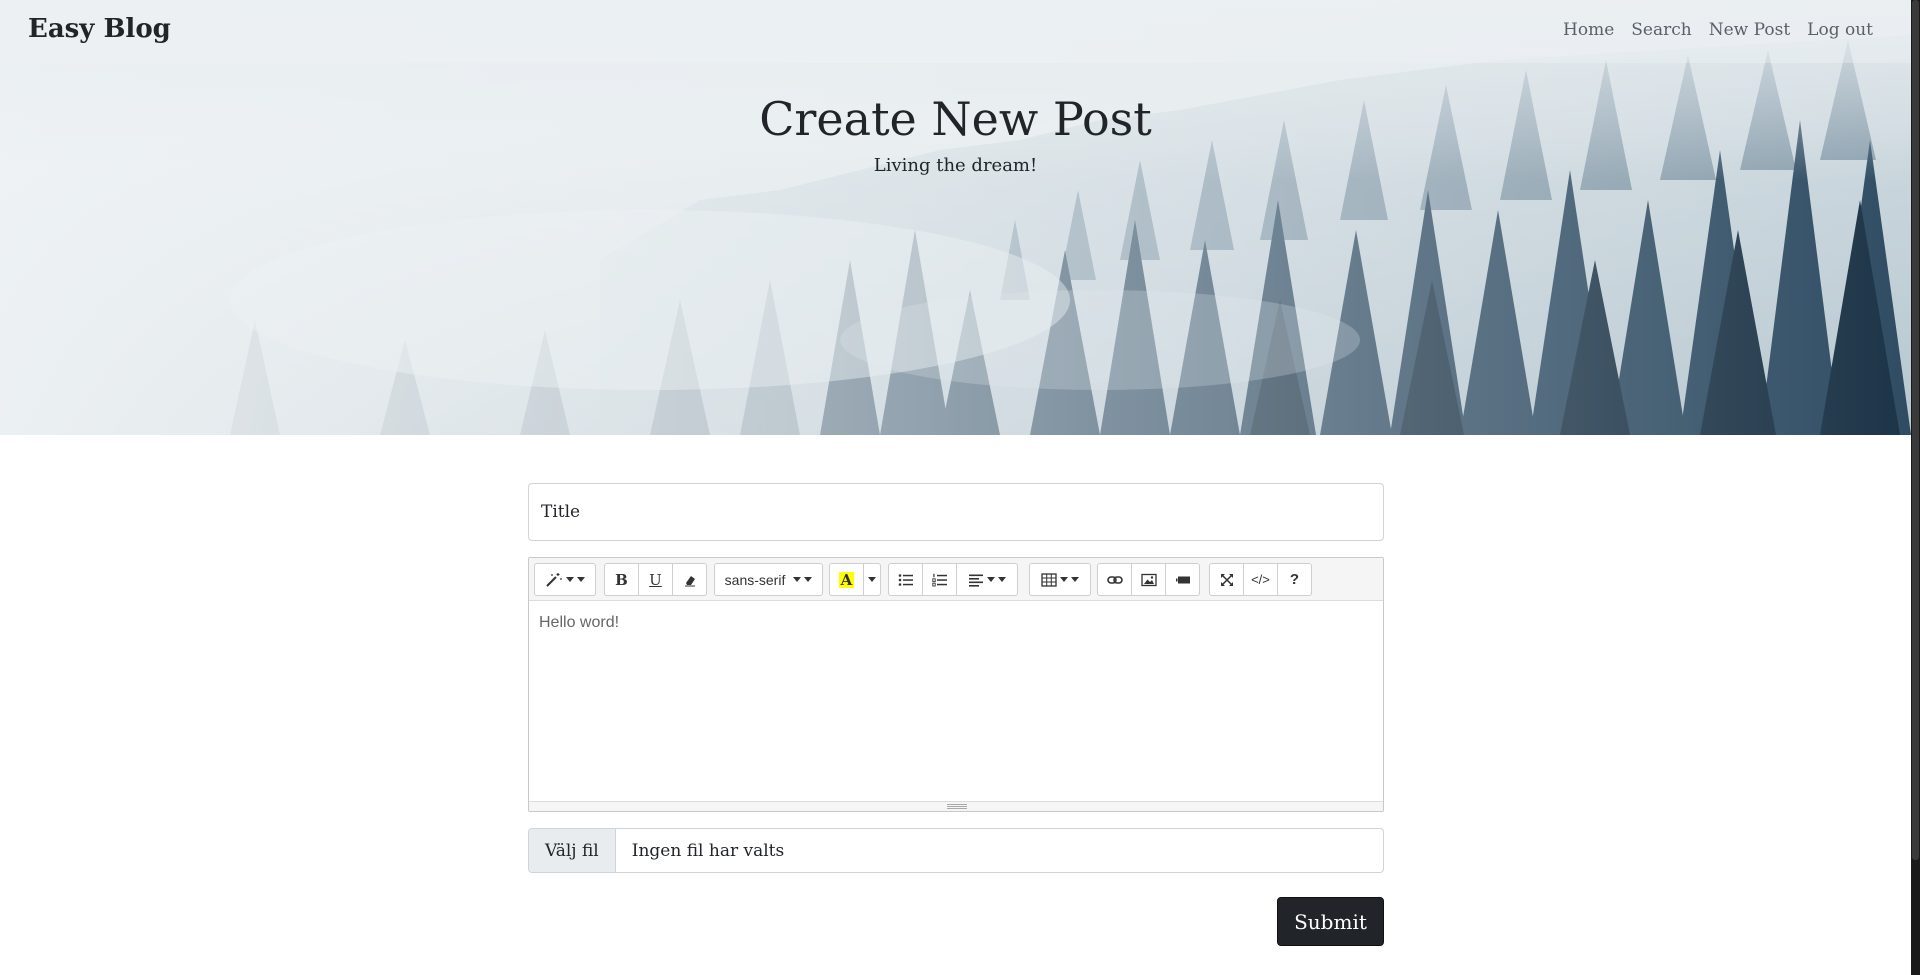 The image size is (1920, 975). I want to click on numbered-list-icon, so click(939, 579).